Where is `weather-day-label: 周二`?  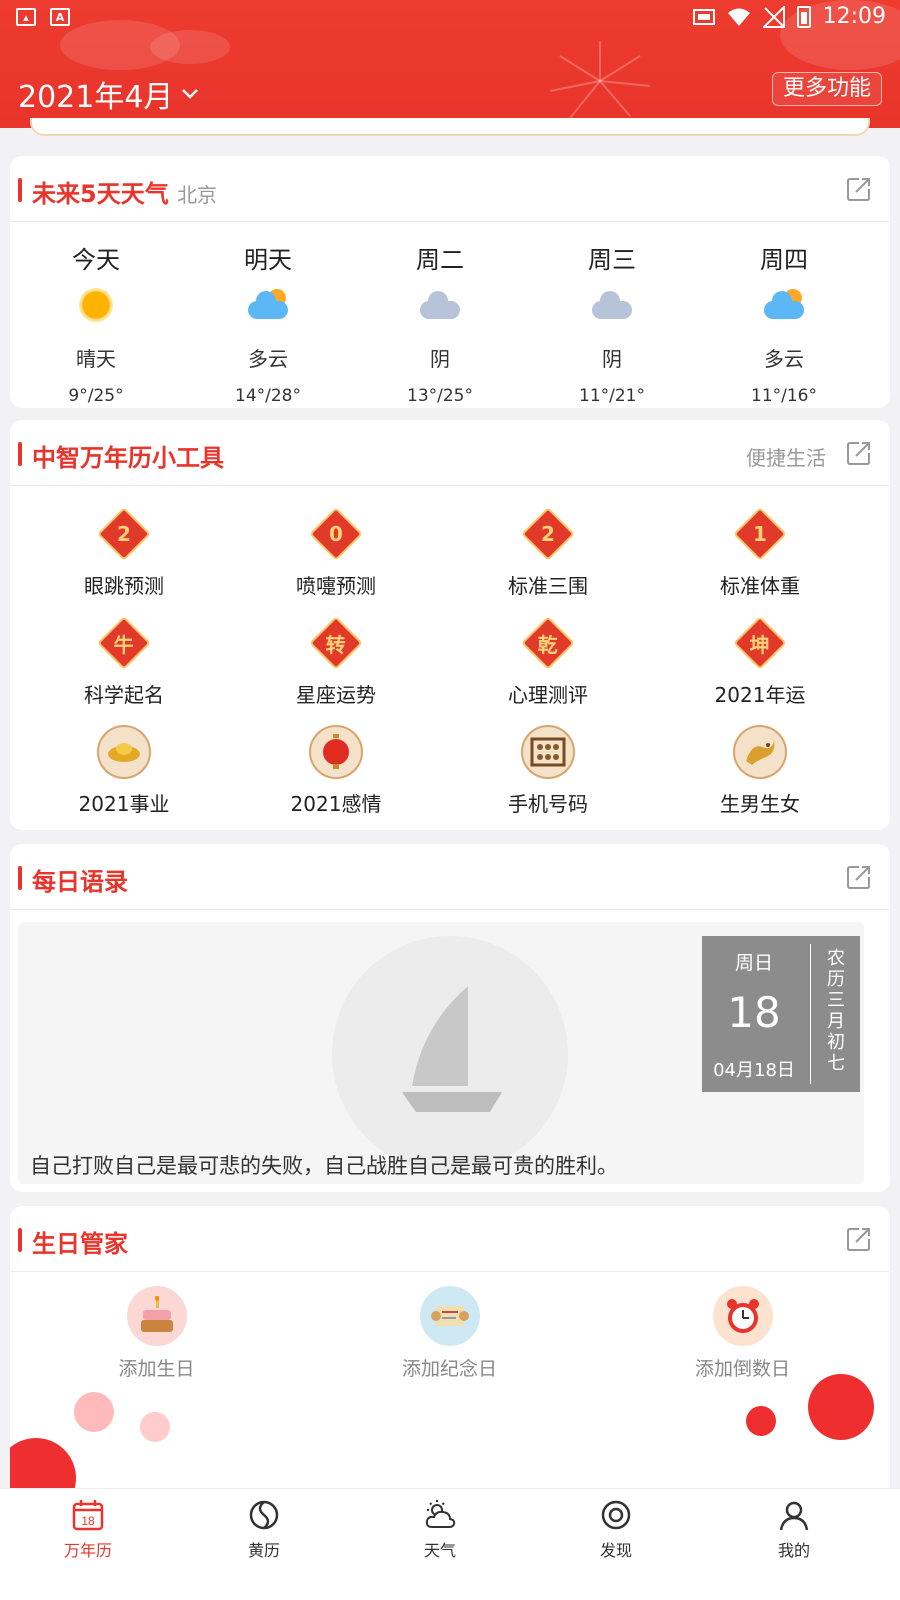
weather-day-label: 周二 is located at coordinates (440, 260).